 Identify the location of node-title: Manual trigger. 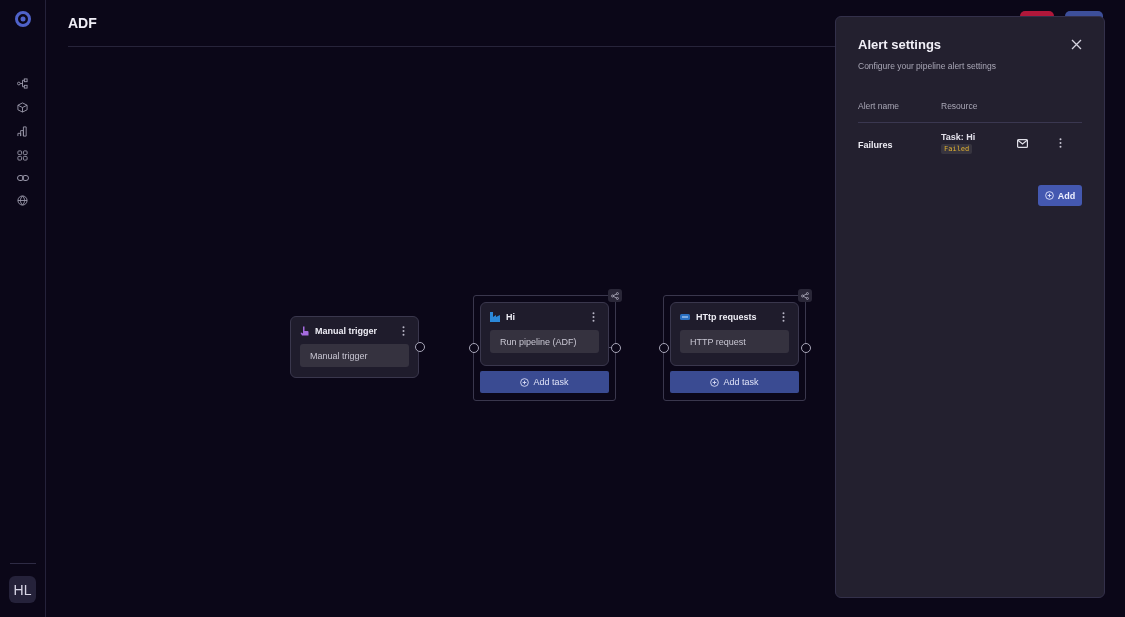
(346, 330).